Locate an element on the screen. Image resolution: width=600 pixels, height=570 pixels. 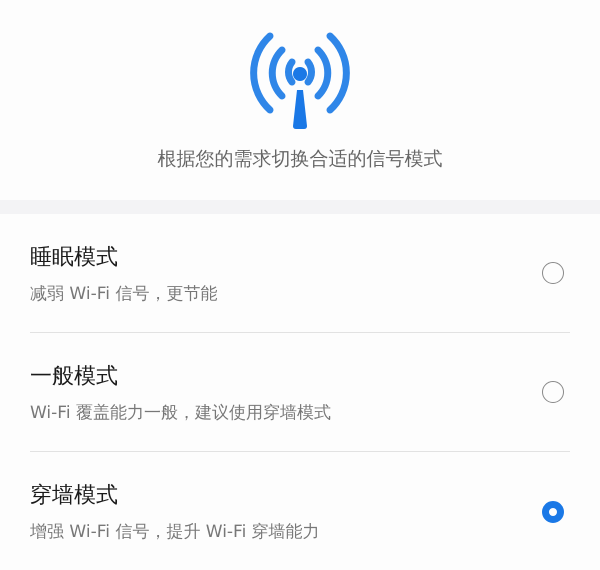
mode-description: 增强 Wi-Fi 信号，提升 Wi-Fi 穿墙能力 is located at coordinates (175, 532).